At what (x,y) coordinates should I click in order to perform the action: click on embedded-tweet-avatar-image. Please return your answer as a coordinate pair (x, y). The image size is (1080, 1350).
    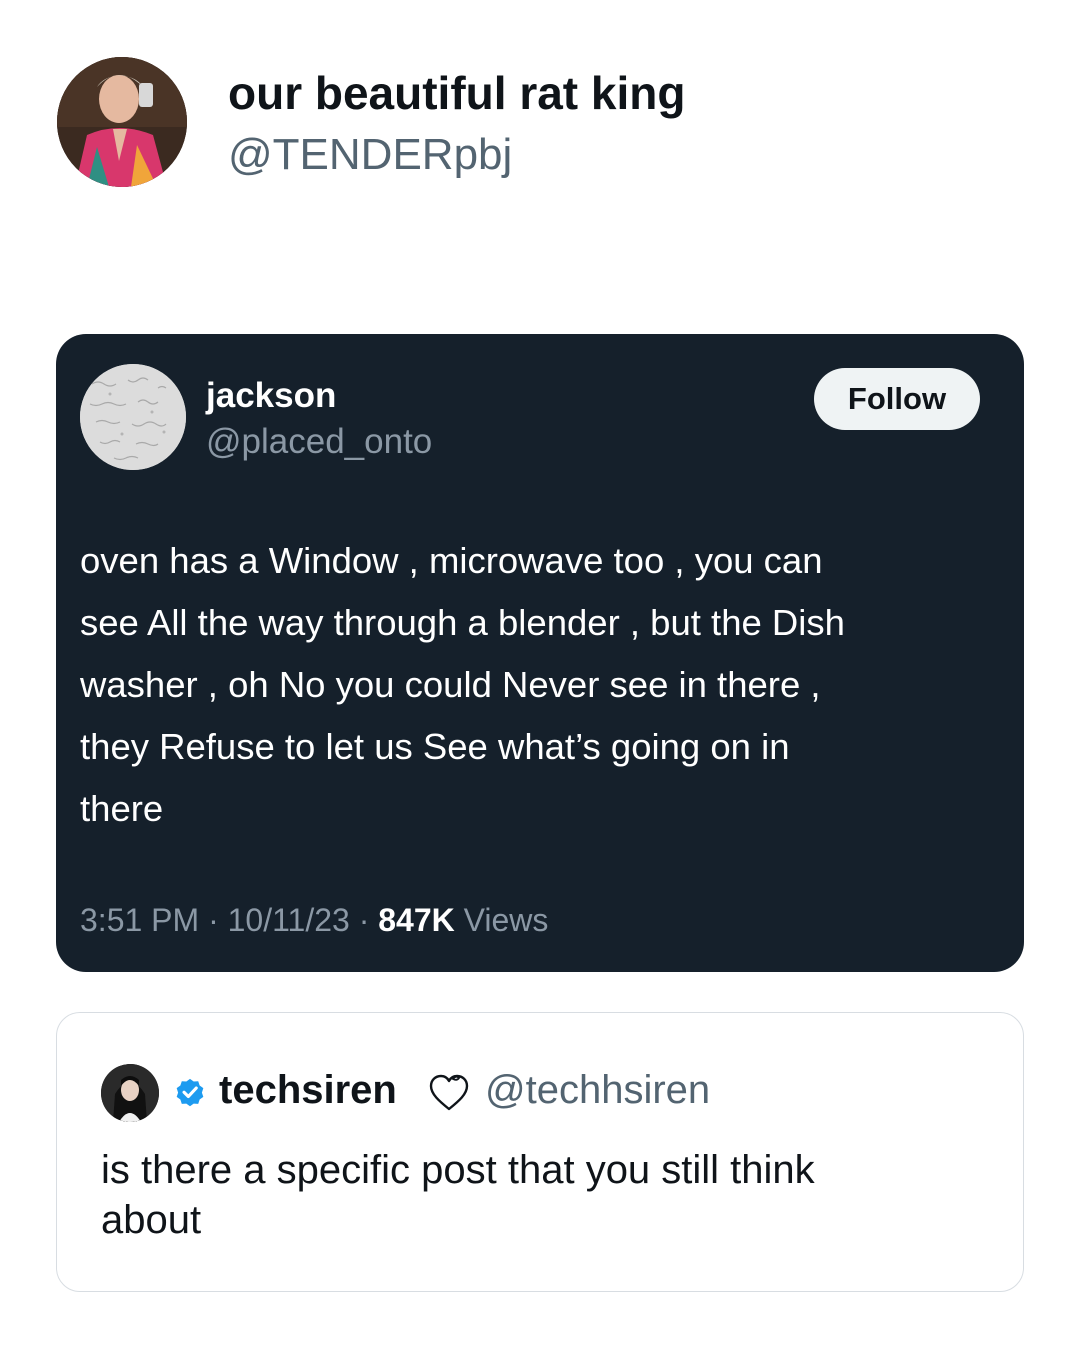
    Looking at the image, I should click on (133, 417).